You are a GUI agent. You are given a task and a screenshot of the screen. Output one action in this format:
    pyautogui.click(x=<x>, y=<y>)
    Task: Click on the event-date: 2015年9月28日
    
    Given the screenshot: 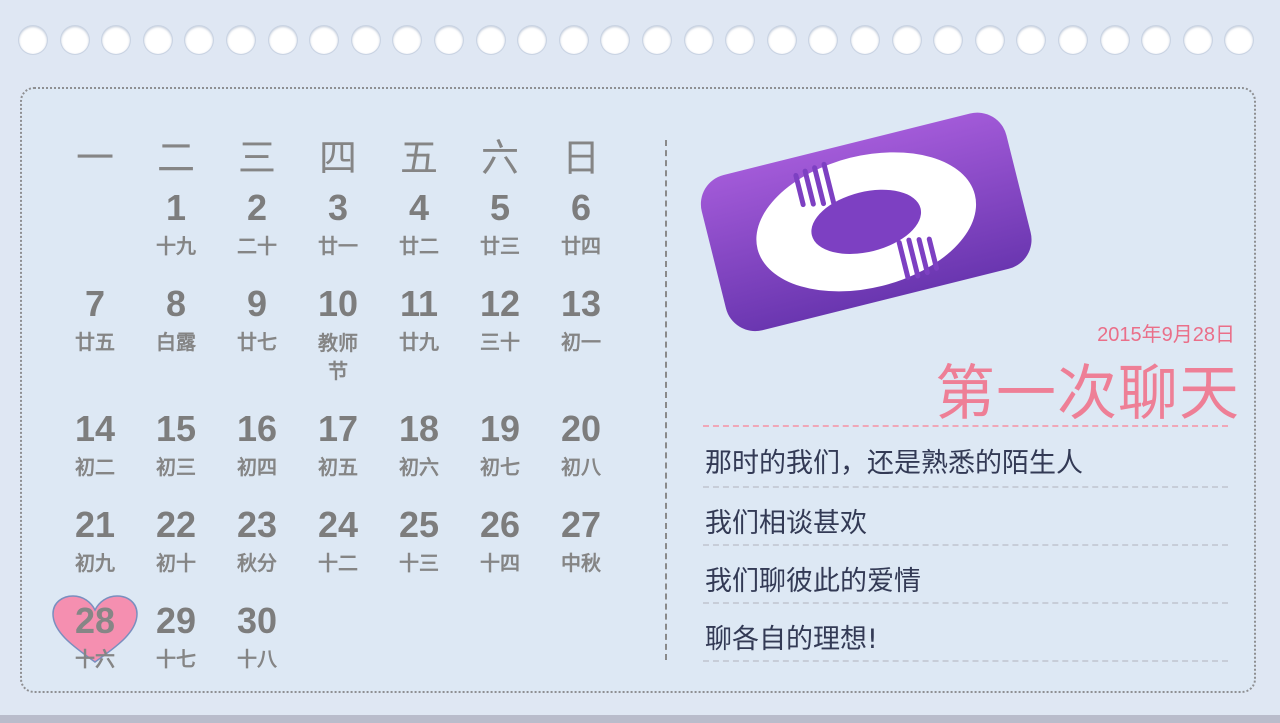 What is the action you would take?
    pyautogui.click(x=1166, y=335)
    